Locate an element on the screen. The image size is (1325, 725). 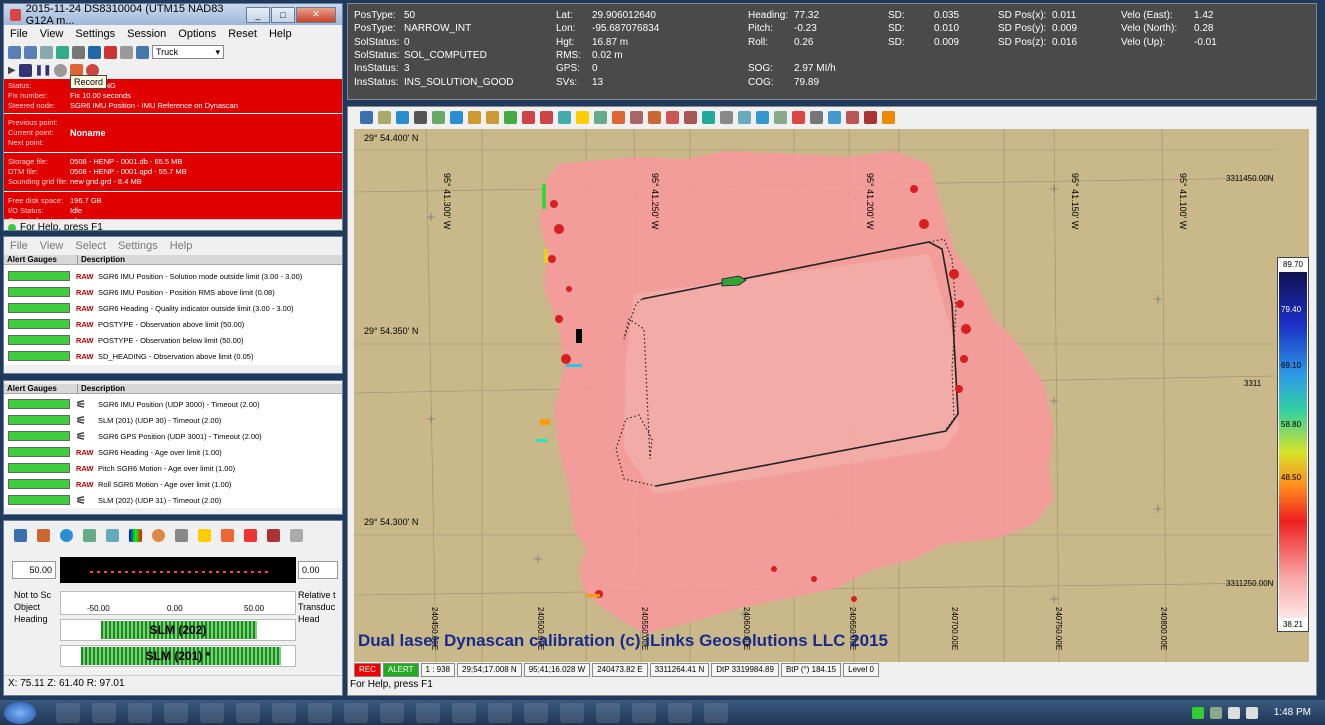
vehicle-select: Truck ▾ is located at coordinates (188, 52).